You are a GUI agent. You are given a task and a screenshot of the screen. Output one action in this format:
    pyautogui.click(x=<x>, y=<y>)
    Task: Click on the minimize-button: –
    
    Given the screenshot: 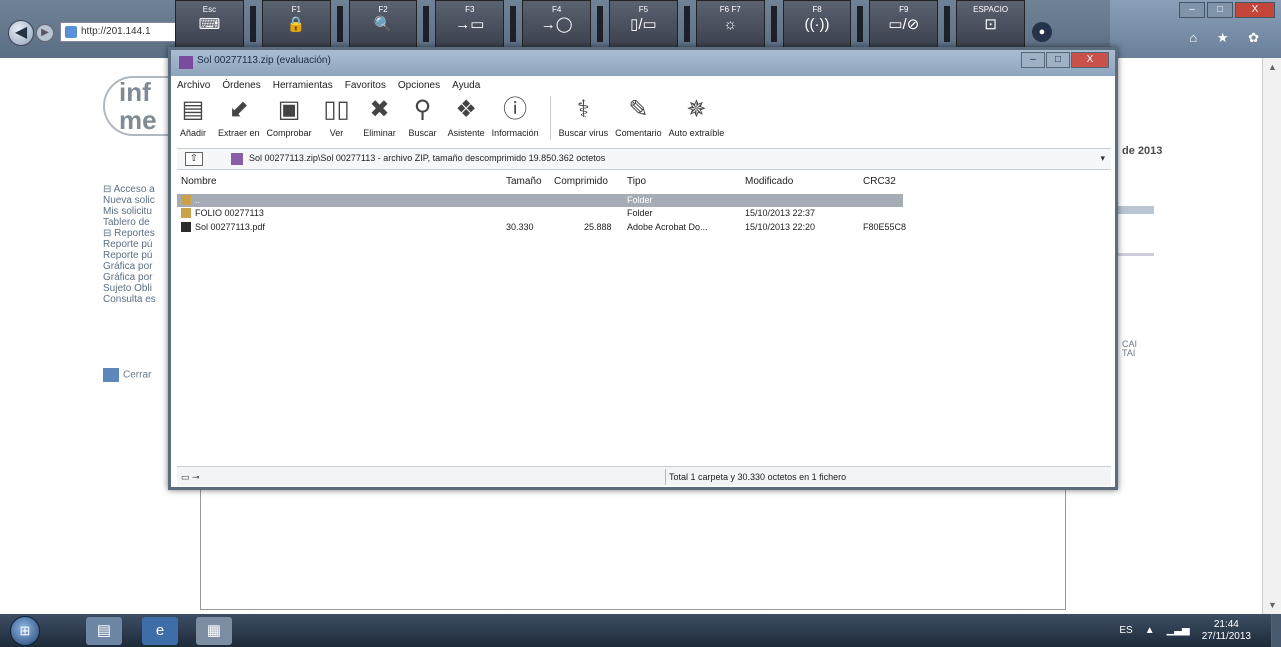 What is the action you would take?
    pyautogui.click(x=1192, y=10)
    